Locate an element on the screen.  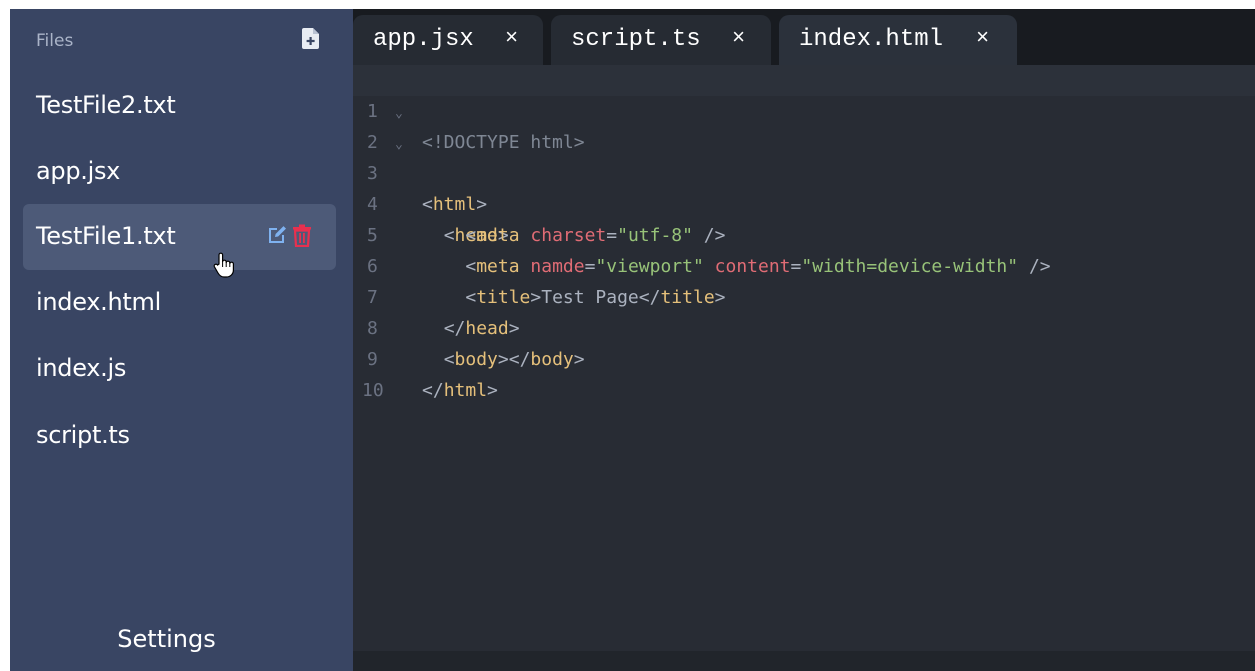
code-line: 9 </html> is located at coordinates (804, 357).